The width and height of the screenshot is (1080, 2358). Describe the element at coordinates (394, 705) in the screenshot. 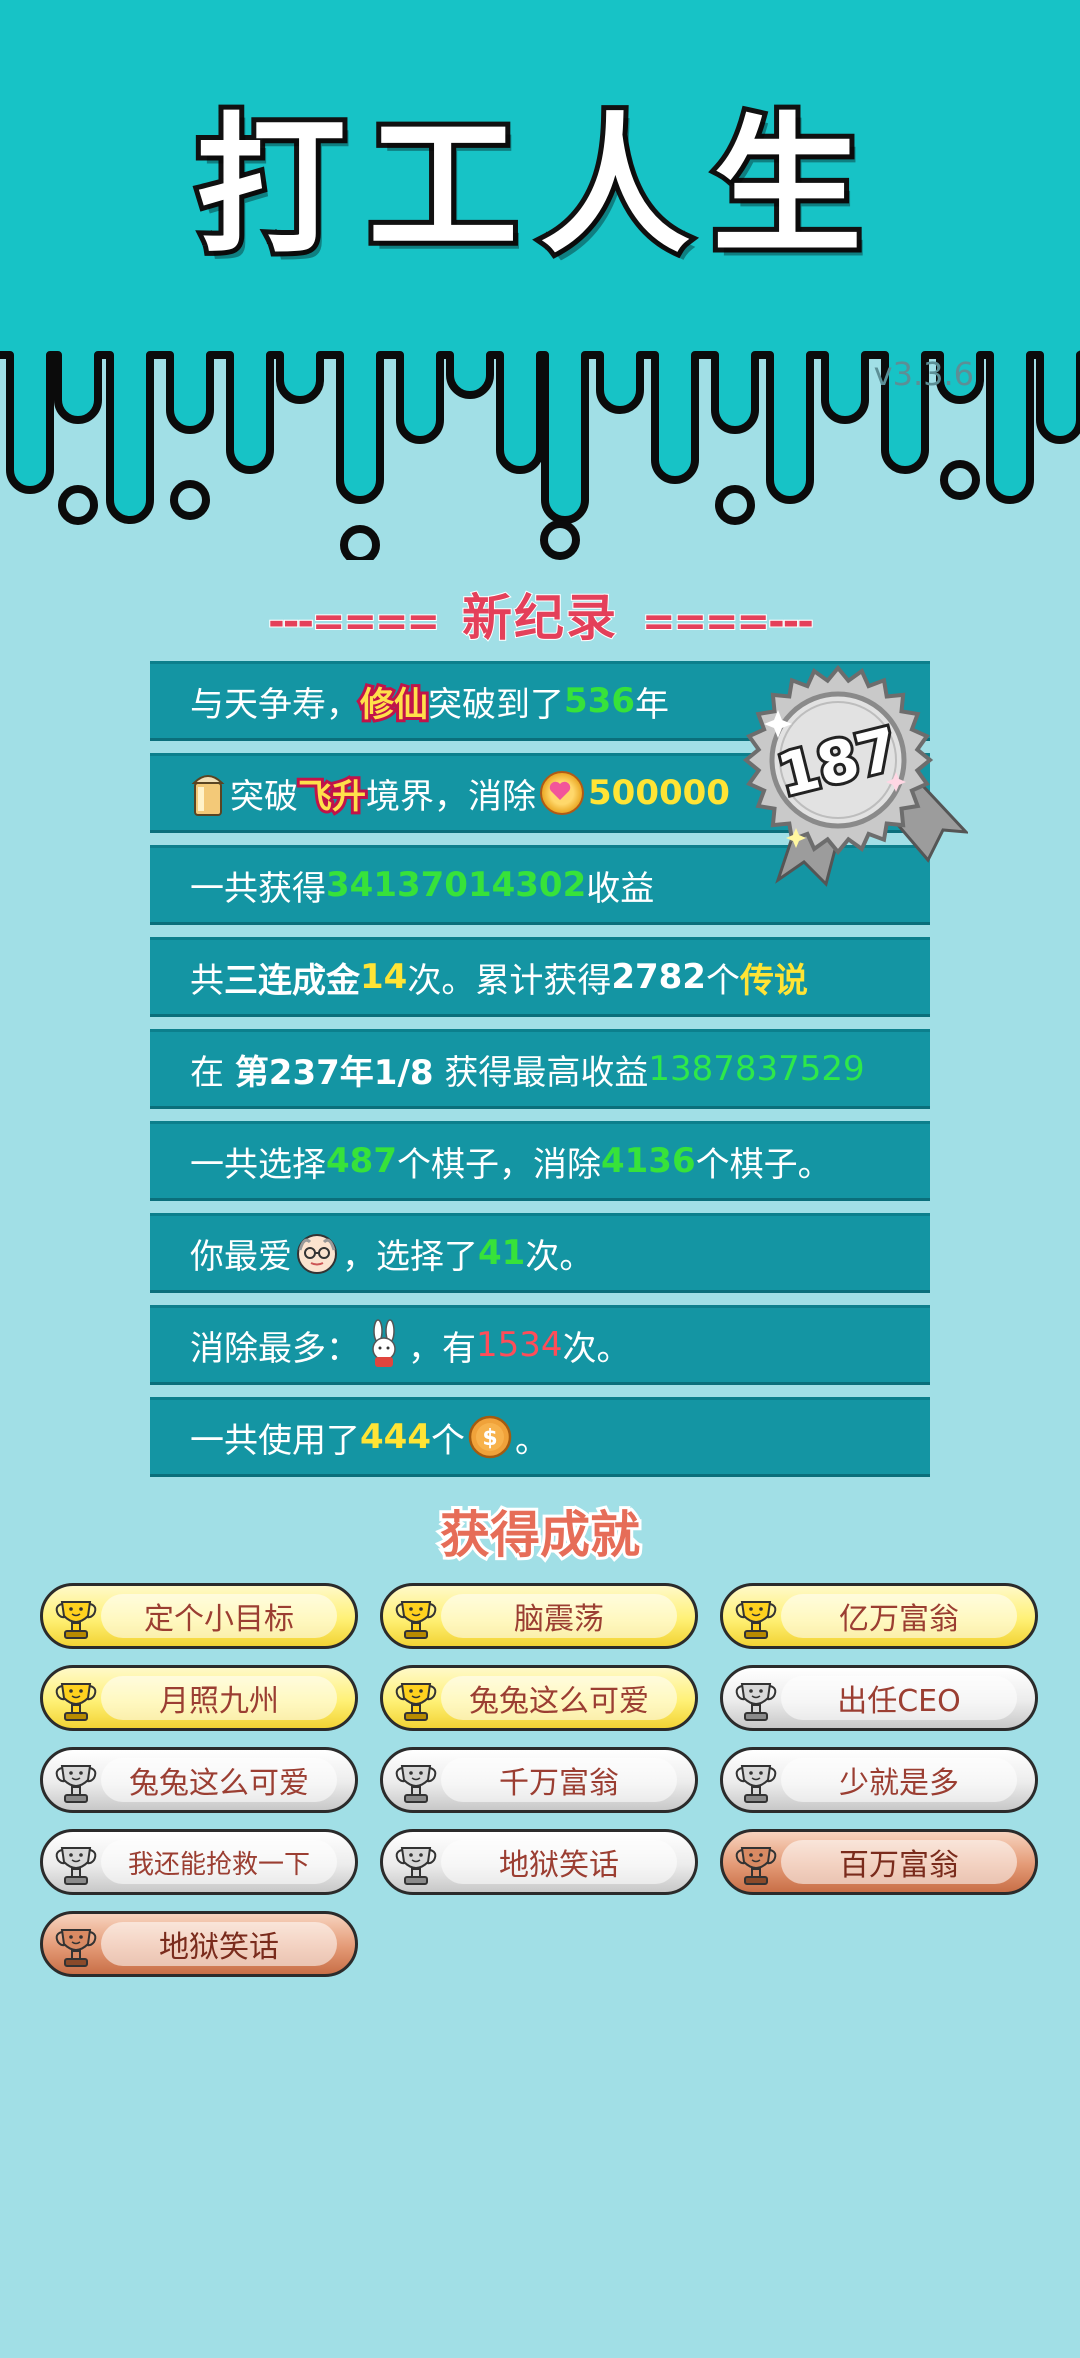

I see `cultivation-tag: 修仙` at that location.